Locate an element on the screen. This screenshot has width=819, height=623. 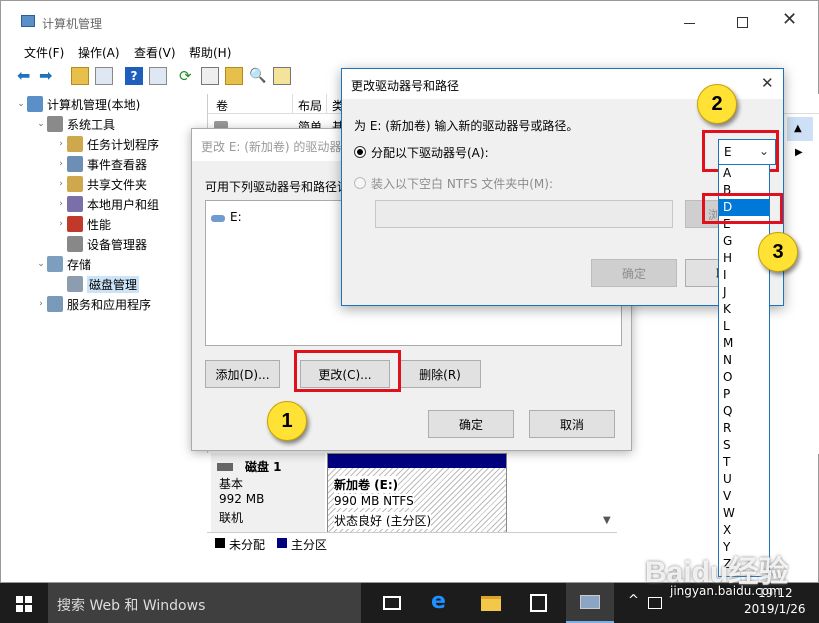
more-actions-icon: ▶ is located at coordinates (799, 152).